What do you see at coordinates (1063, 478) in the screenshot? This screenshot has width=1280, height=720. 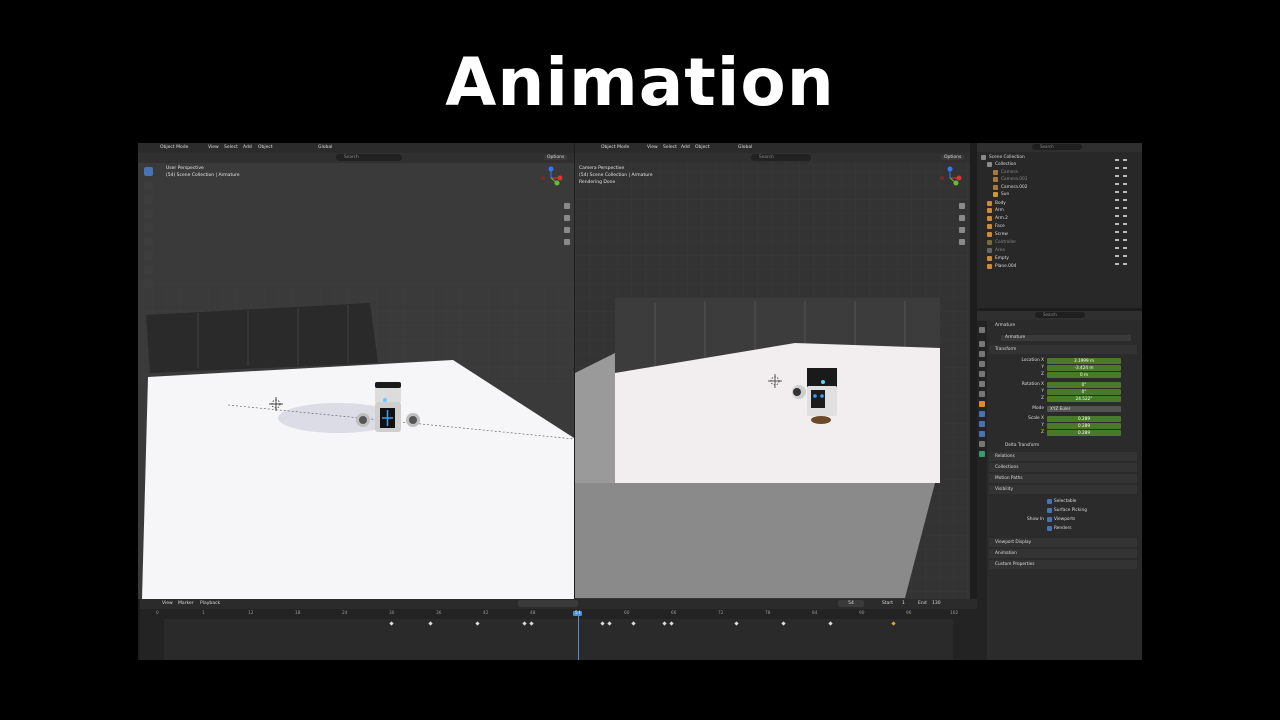 I see `motion-paths-panel-header: Motion Paths` at bounding box center [1063, 478].